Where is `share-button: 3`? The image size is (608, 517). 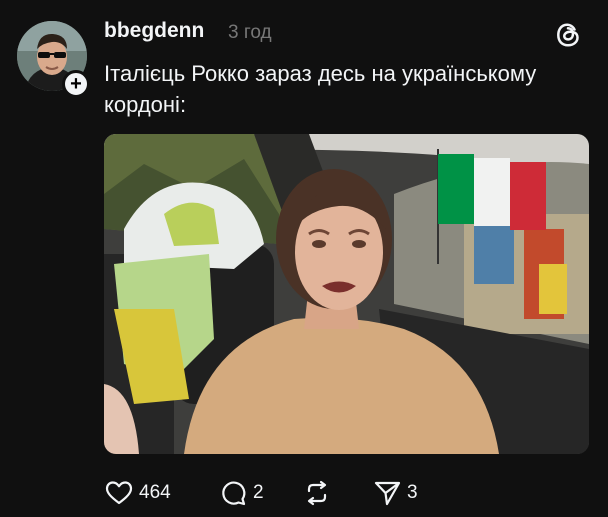 share-button: 3 is located at coordinates (395, 493).